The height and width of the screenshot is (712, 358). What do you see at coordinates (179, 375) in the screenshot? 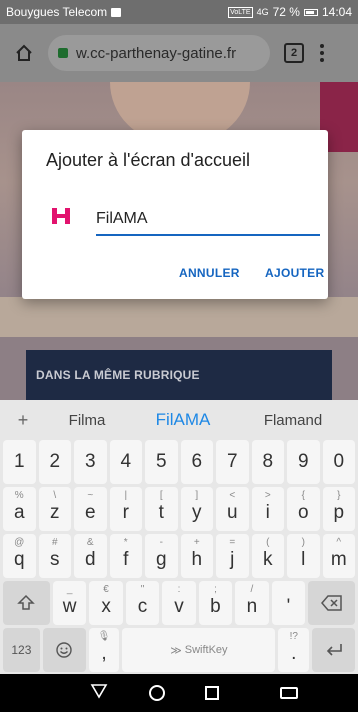
I see `section-heading: DANS LA MÊME RUBRIQUE` at bounding box center [179, 375].